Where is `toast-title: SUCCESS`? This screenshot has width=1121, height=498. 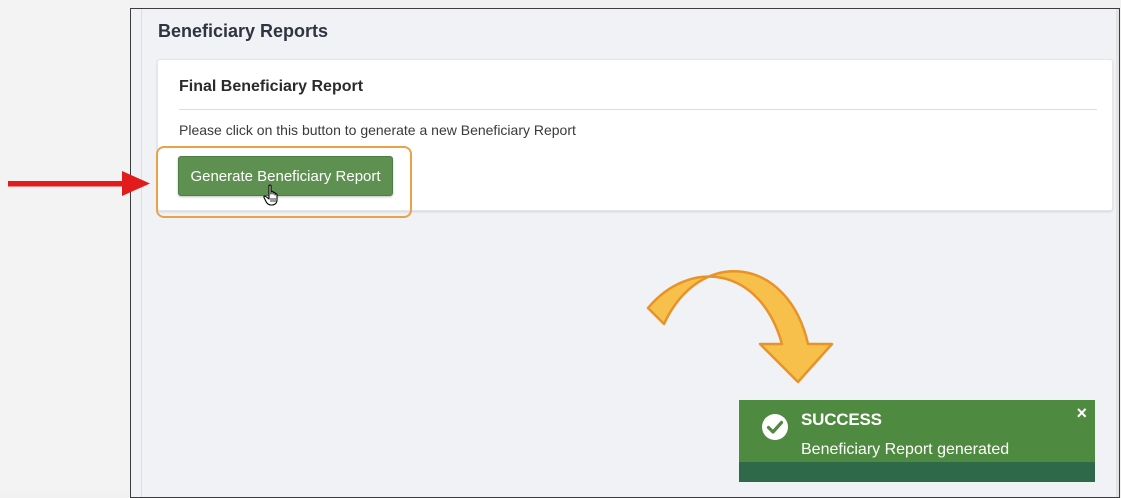
toast-title: SUCCESS is located at coordinates (841, 419).